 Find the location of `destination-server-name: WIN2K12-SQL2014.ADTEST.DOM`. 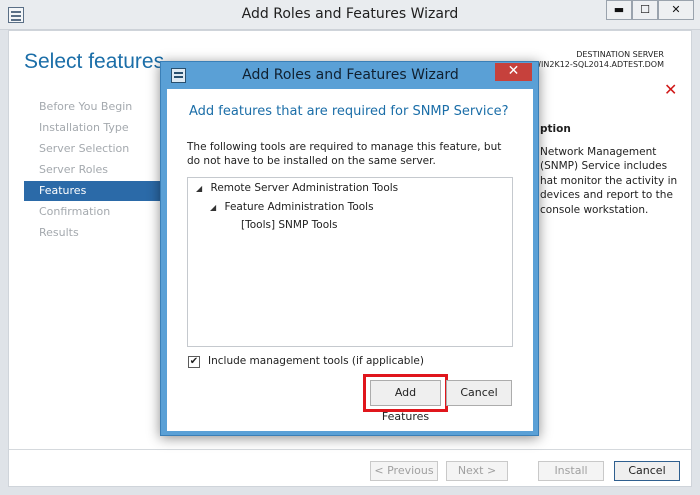

destination-server-name: WIN2K12-SQL2014.ADTEST.DOM is located at coordinates (598, 64).